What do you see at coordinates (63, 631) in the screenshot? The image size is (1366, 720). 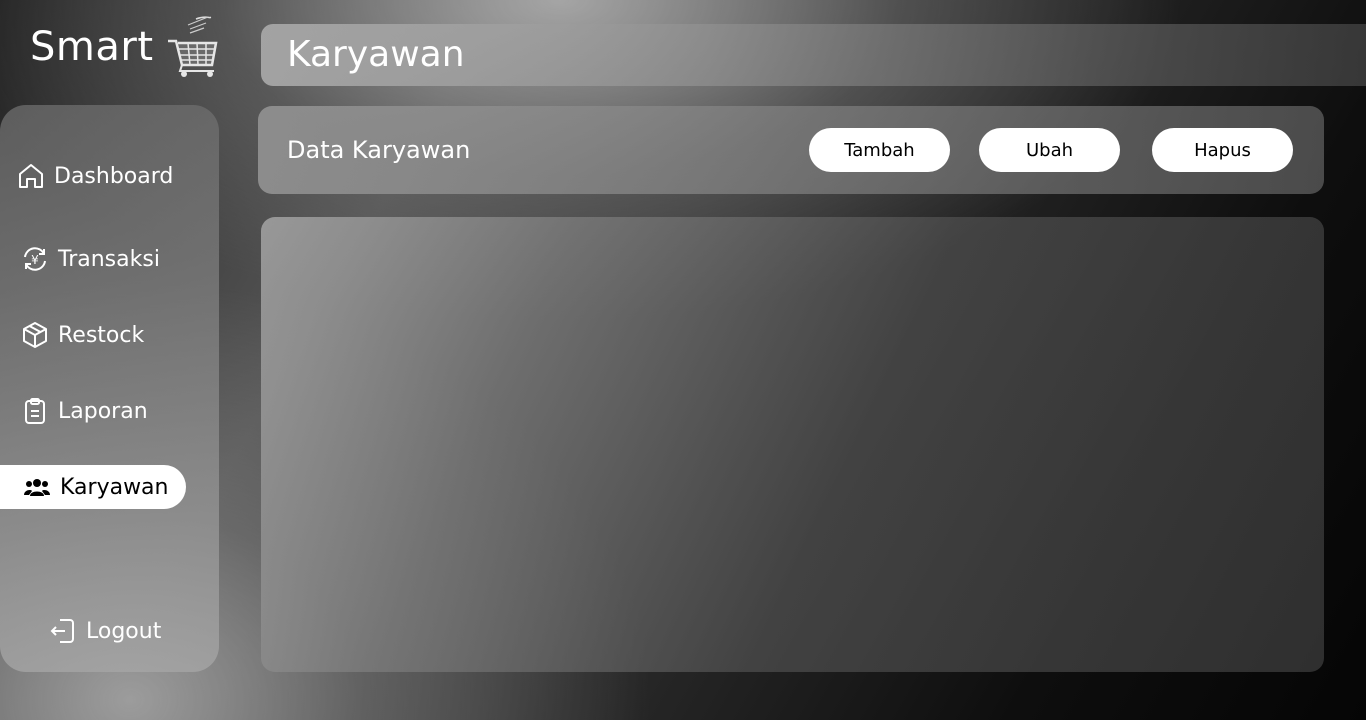 I see `logout-icon` at bounding box center [63, 631].